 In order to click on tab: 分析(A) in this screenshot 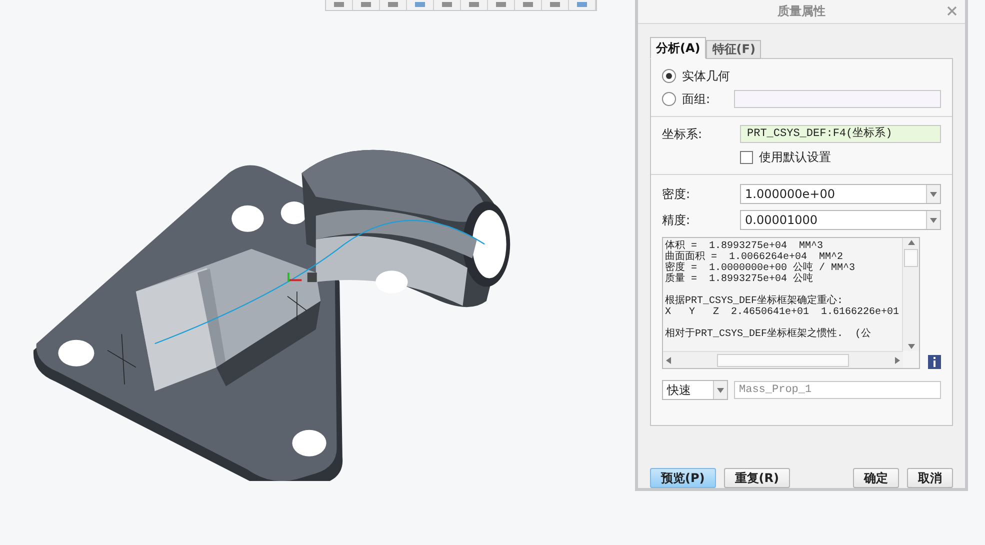, I will do `click(678, 48)`.